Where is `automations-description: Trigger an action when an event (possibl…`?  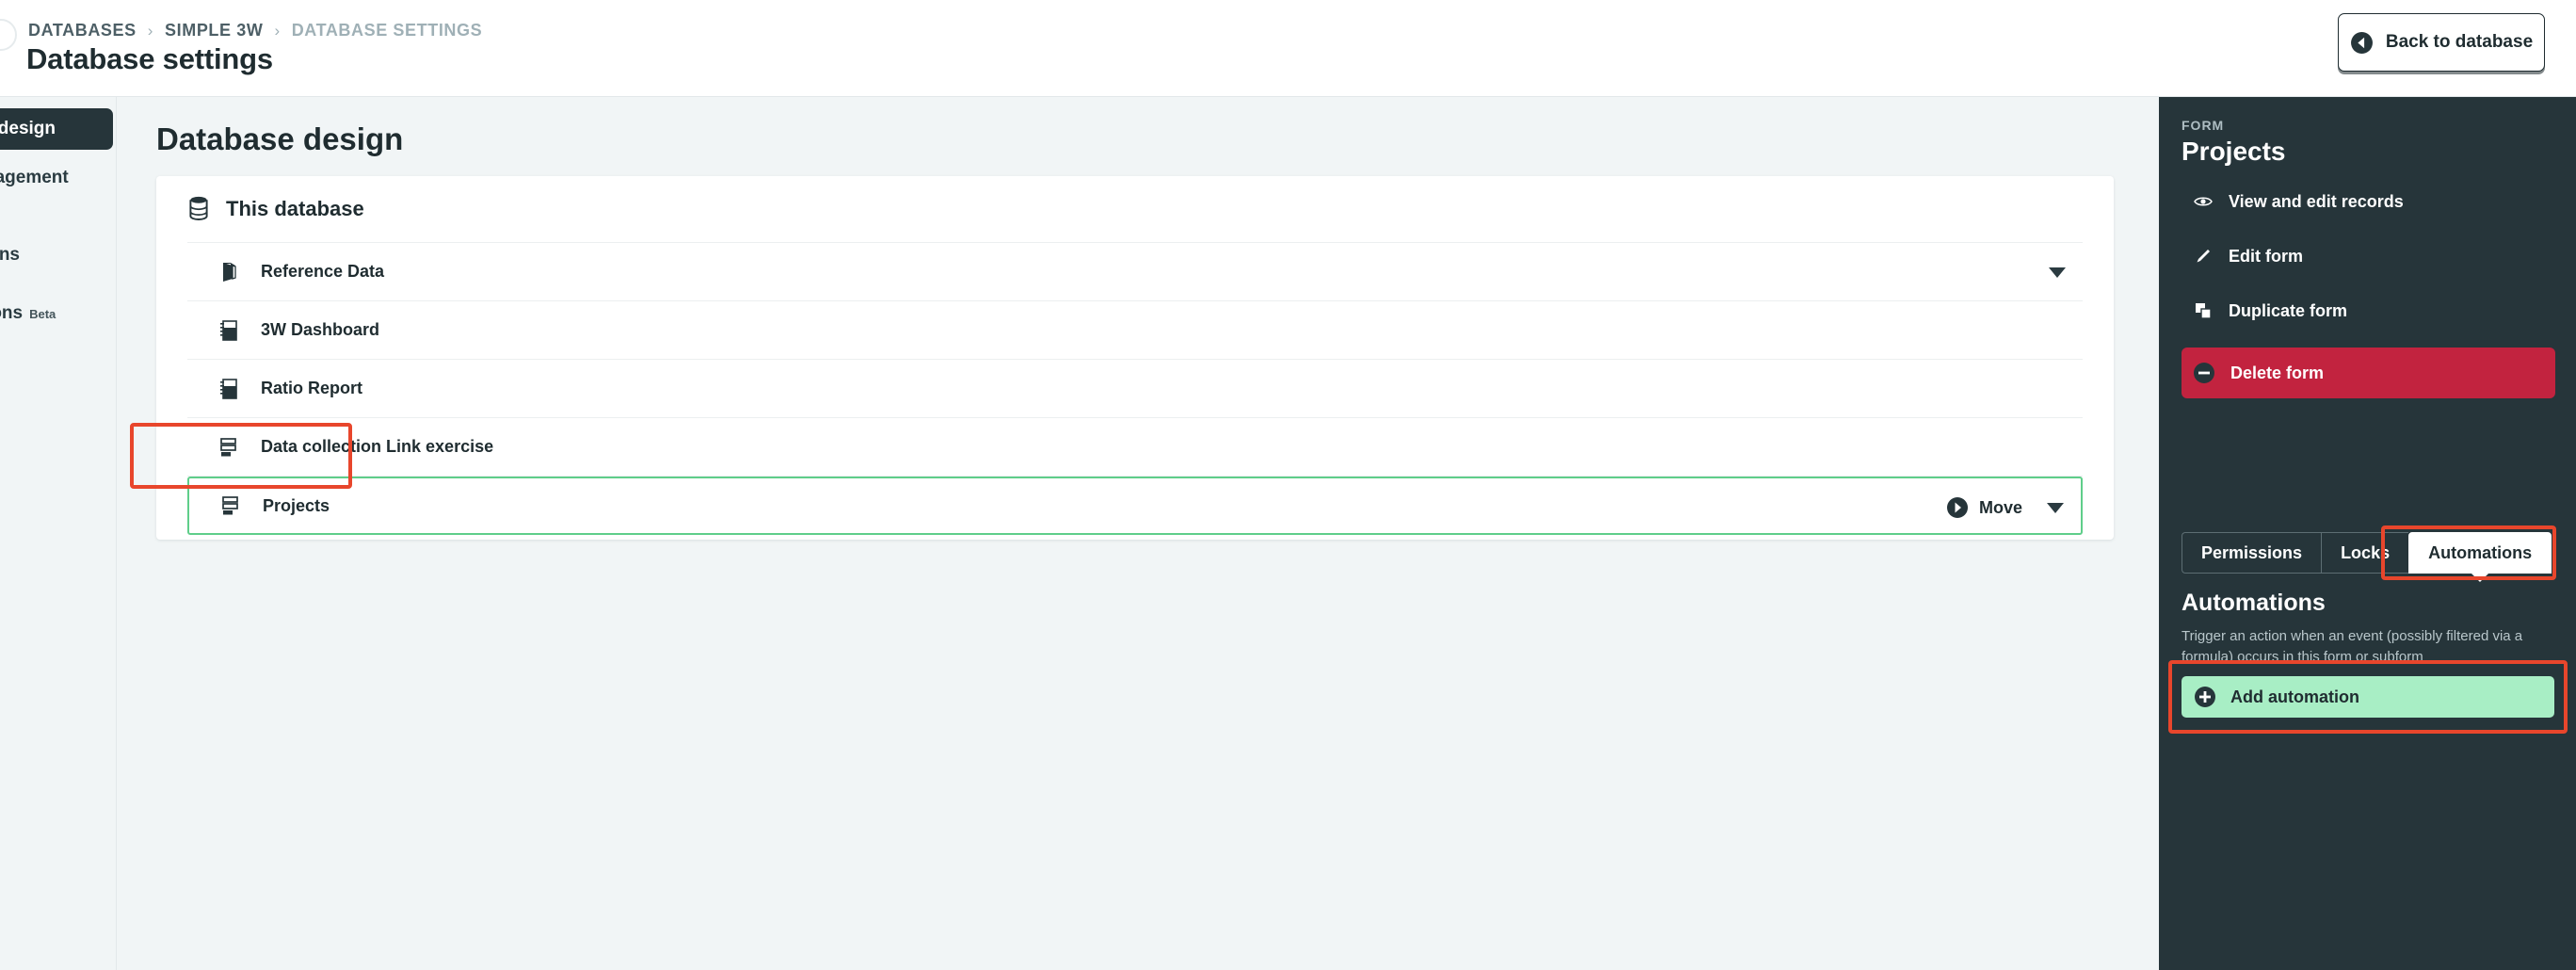
automations-description: Trigger an action when an event (possibl… is located at coordinates (2352, 646).